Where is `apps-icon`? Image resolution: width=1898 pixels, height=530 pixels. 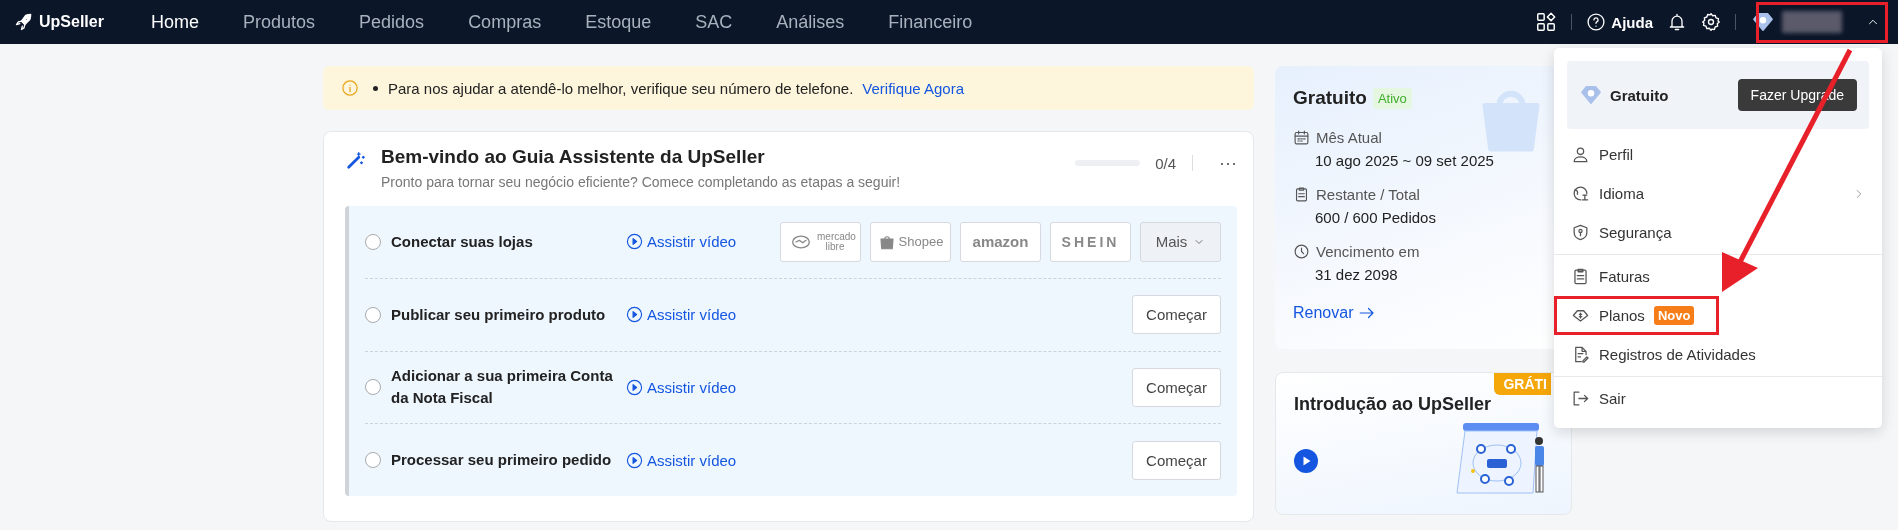
apps-icon is located at coordinates (1546, 22).